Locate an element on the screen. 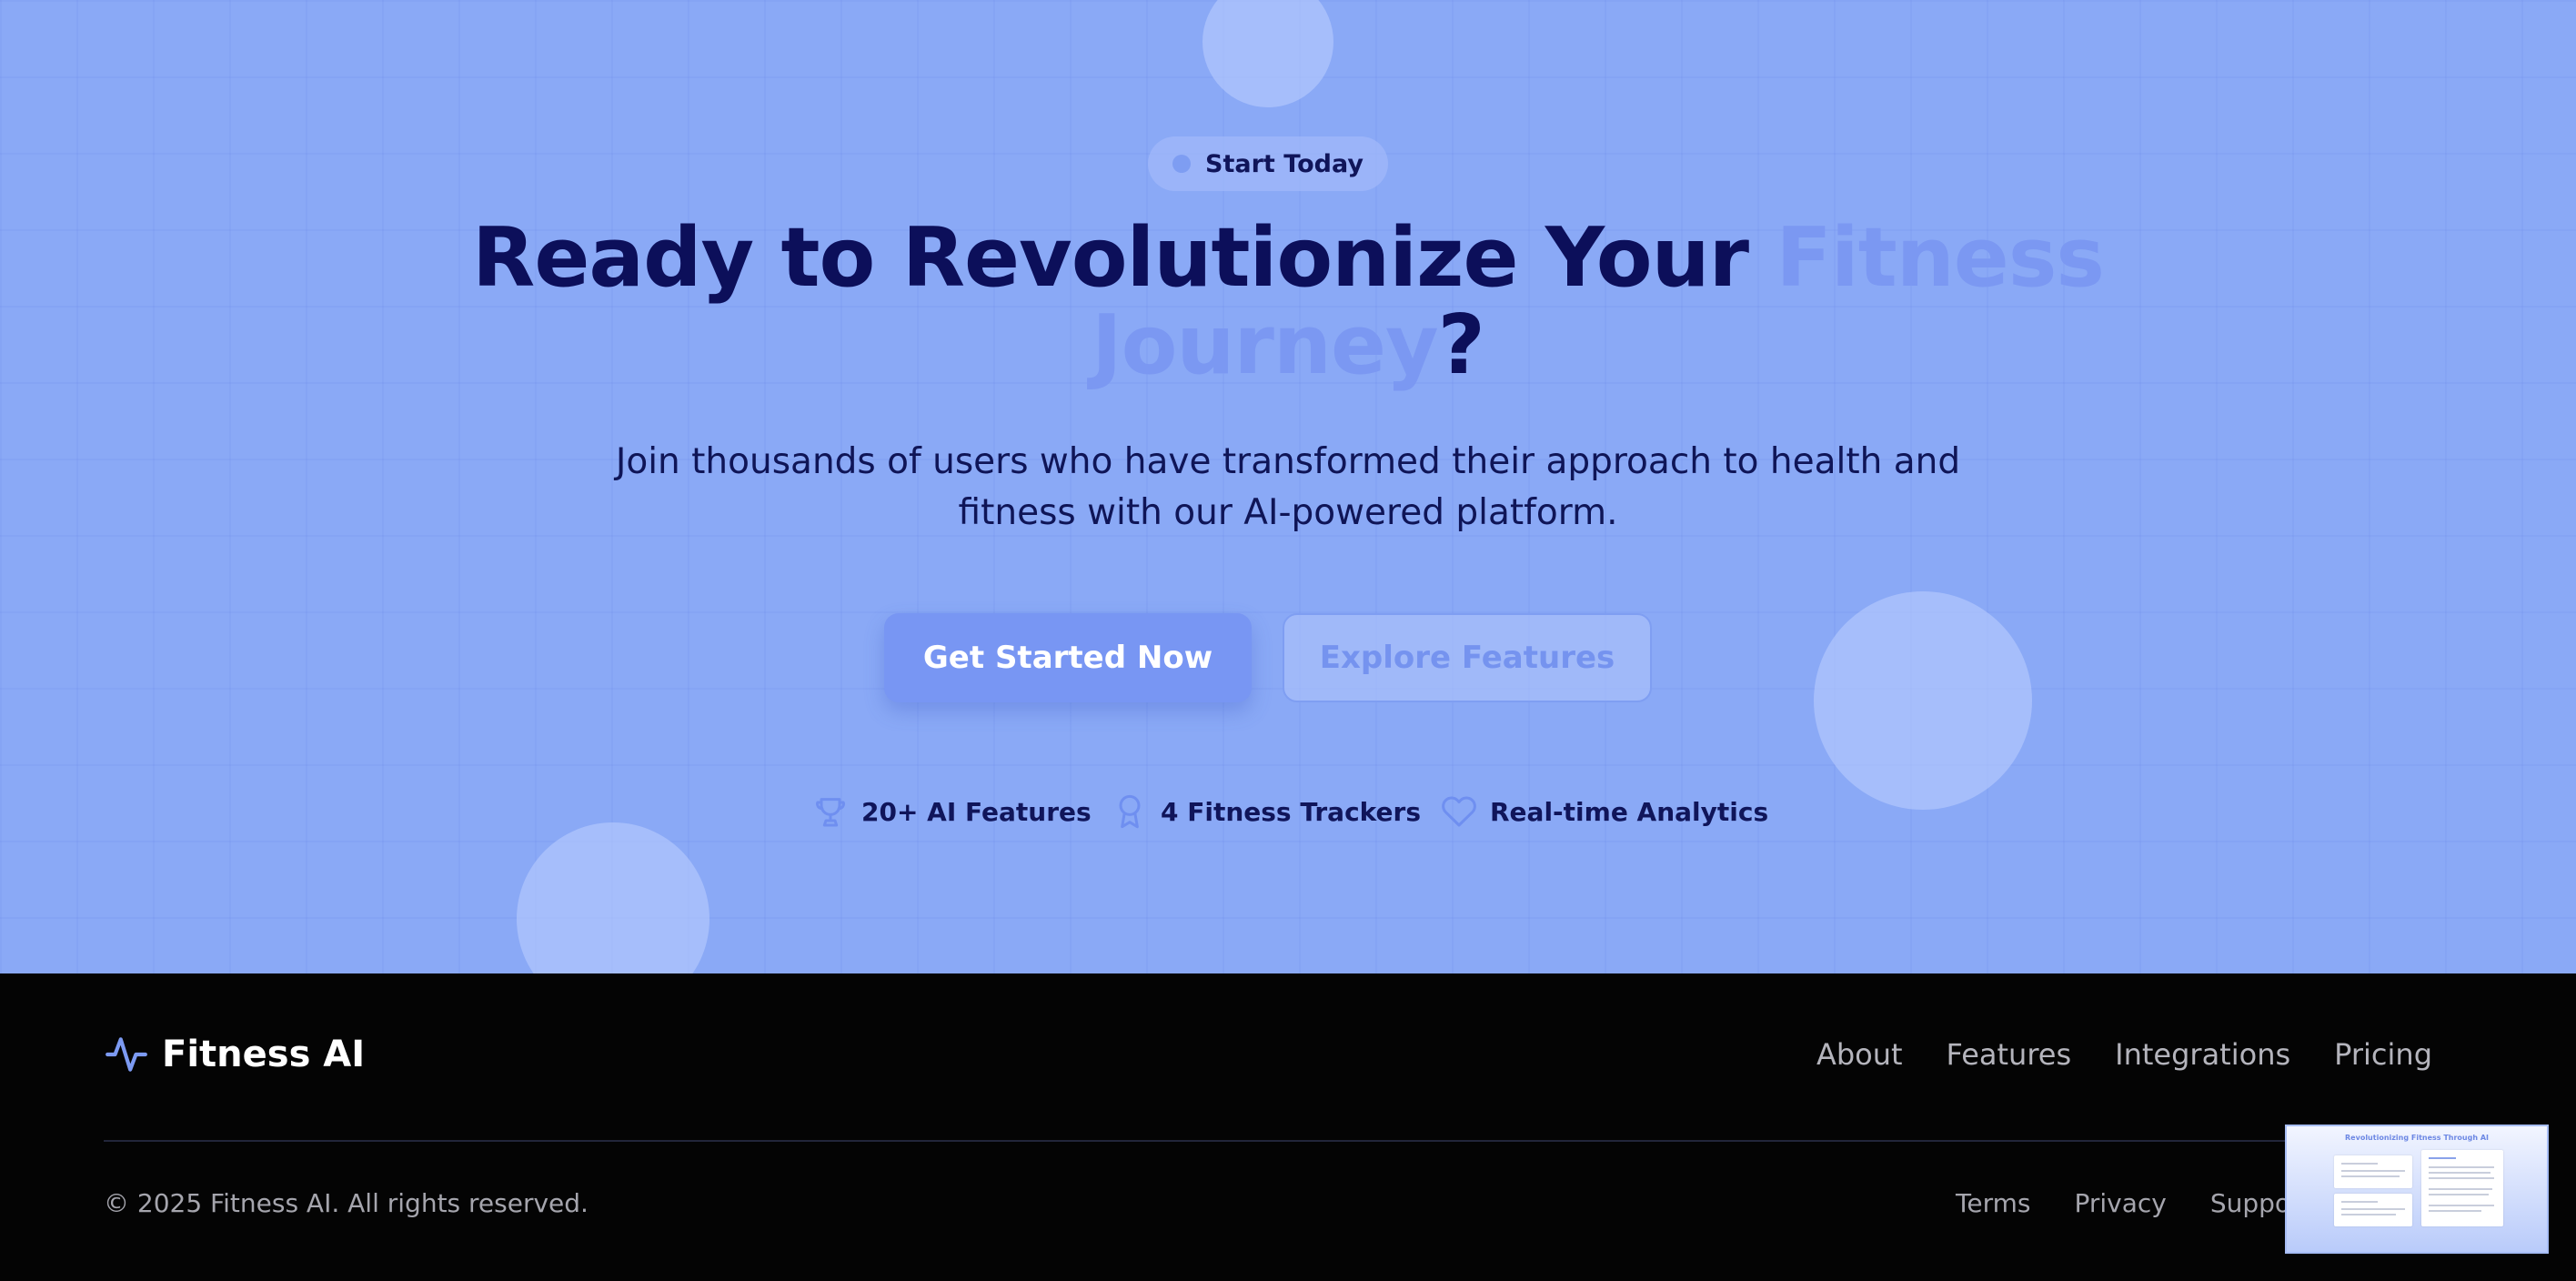 The height and width of the screenshot is (1281, 2576). footer-link-features: Features is located at coordinates (2009, 1055).